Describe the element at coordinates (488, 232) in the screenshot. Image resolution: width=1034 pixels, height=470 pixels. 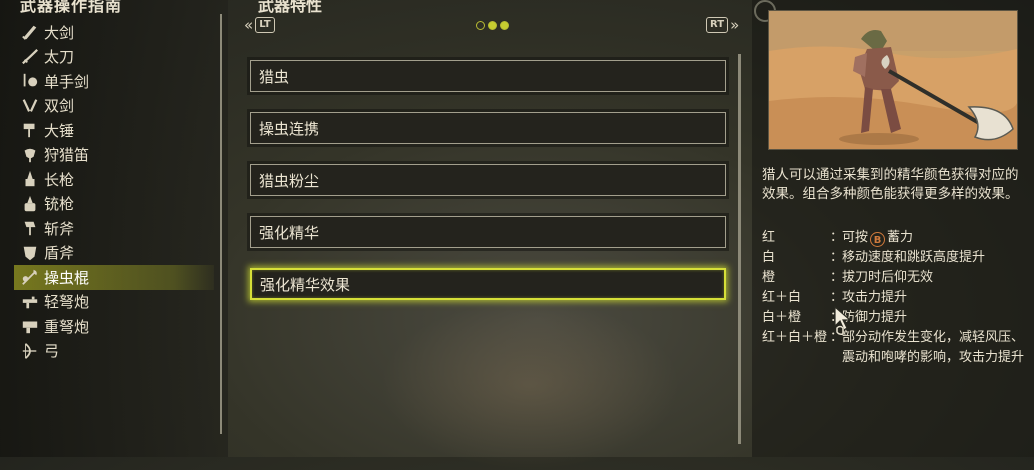
I see `trait-item: 强化精华` at that location.